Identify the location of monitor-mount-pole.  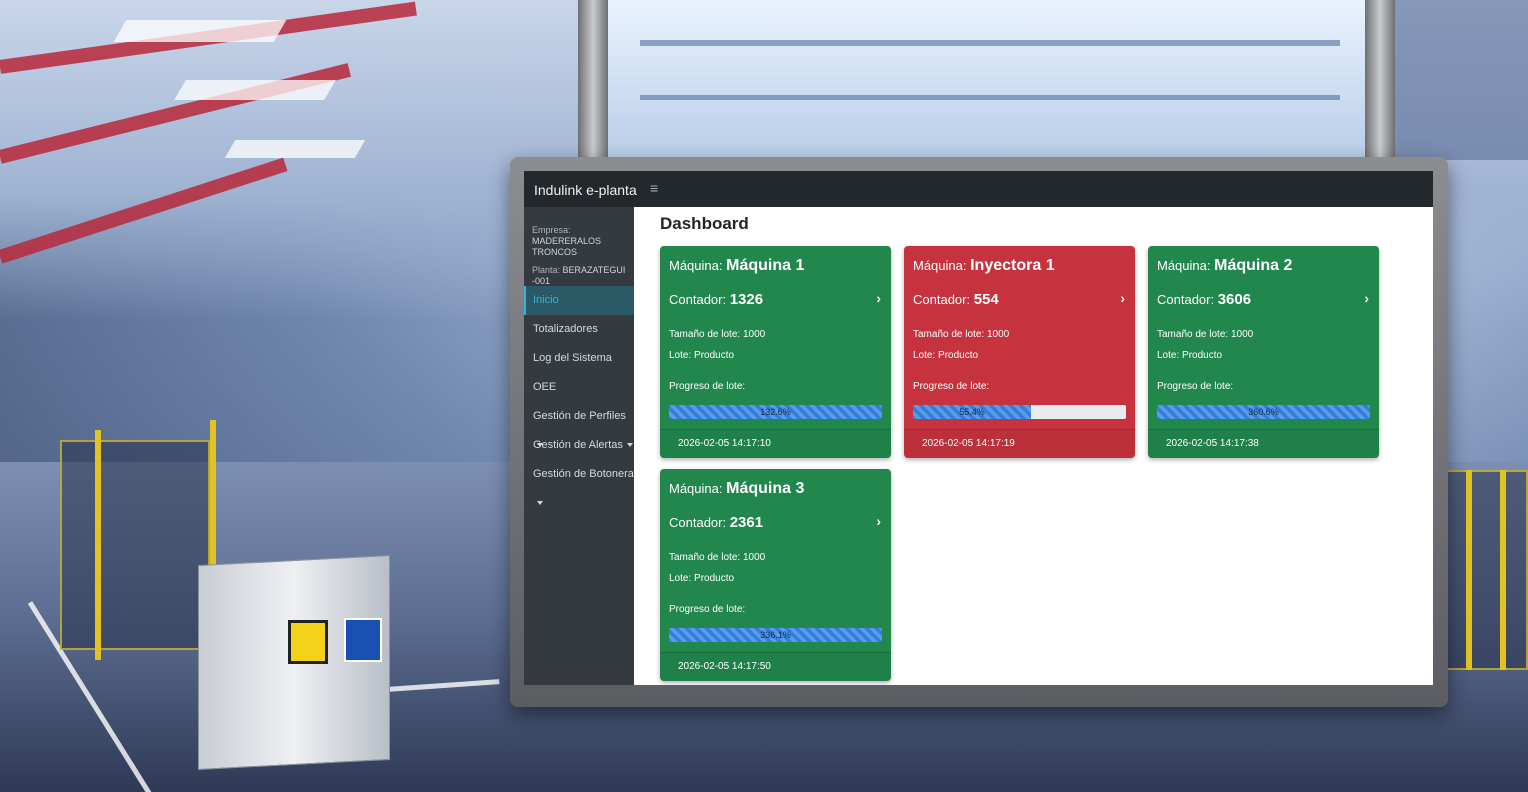
(1380, 82).